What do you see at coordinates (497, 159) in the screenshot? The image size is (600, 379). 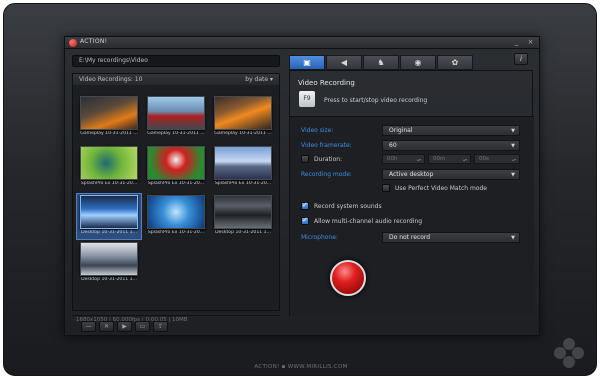 I see `duration-seconds-input: 00s ▴▾` at bounding box center [497, 159].